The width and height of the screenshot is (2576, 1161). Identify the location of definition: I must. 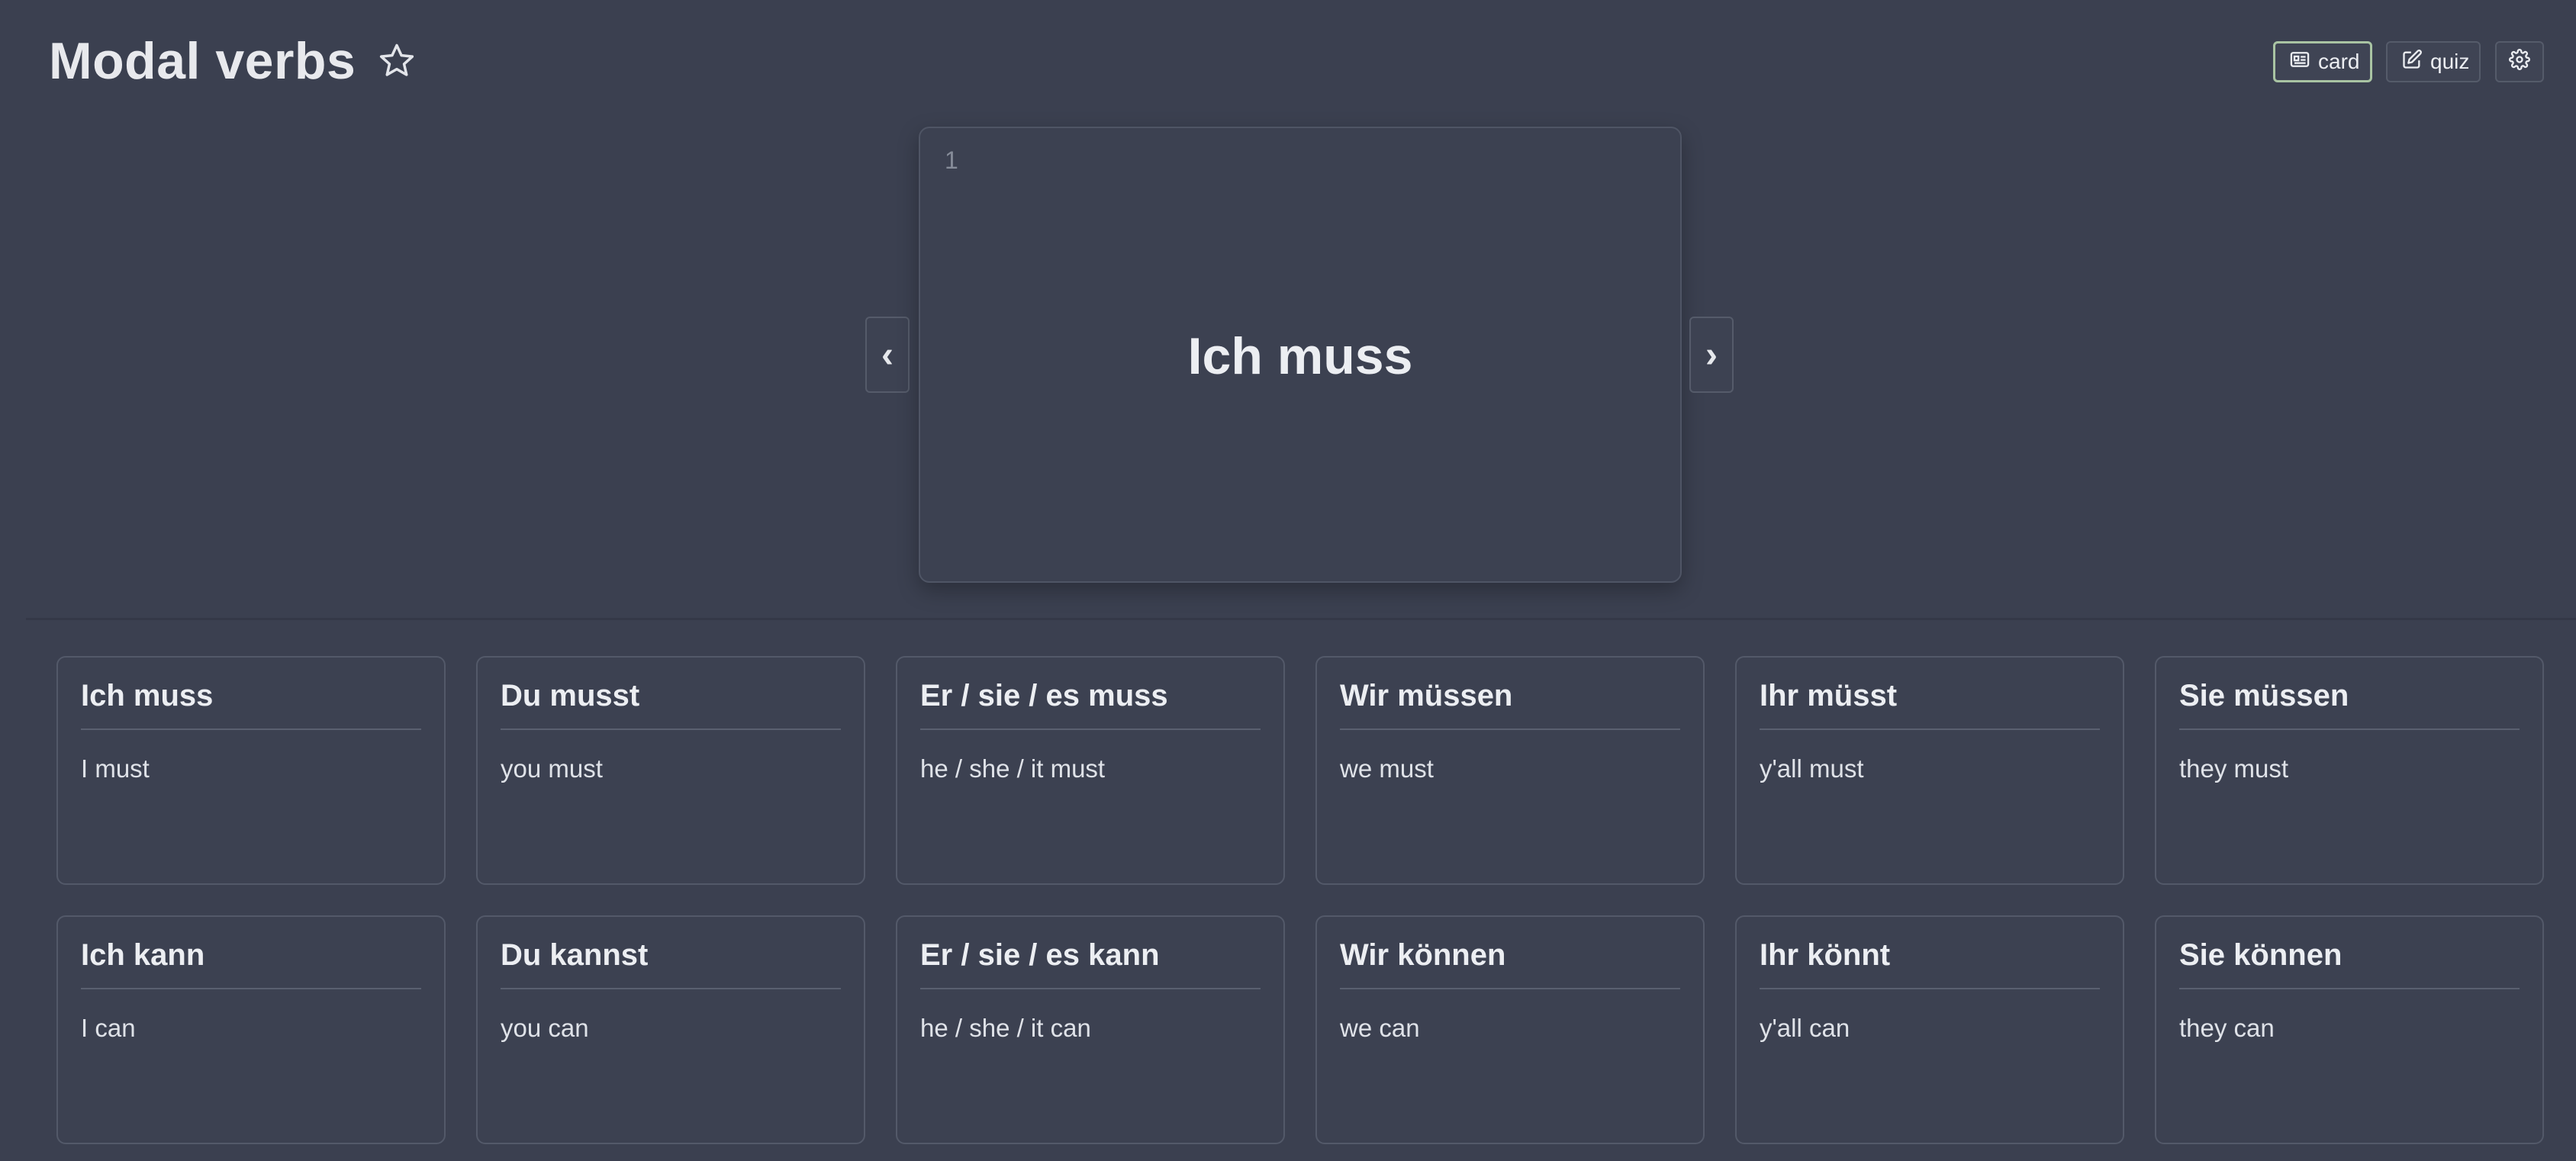
(115, 768).